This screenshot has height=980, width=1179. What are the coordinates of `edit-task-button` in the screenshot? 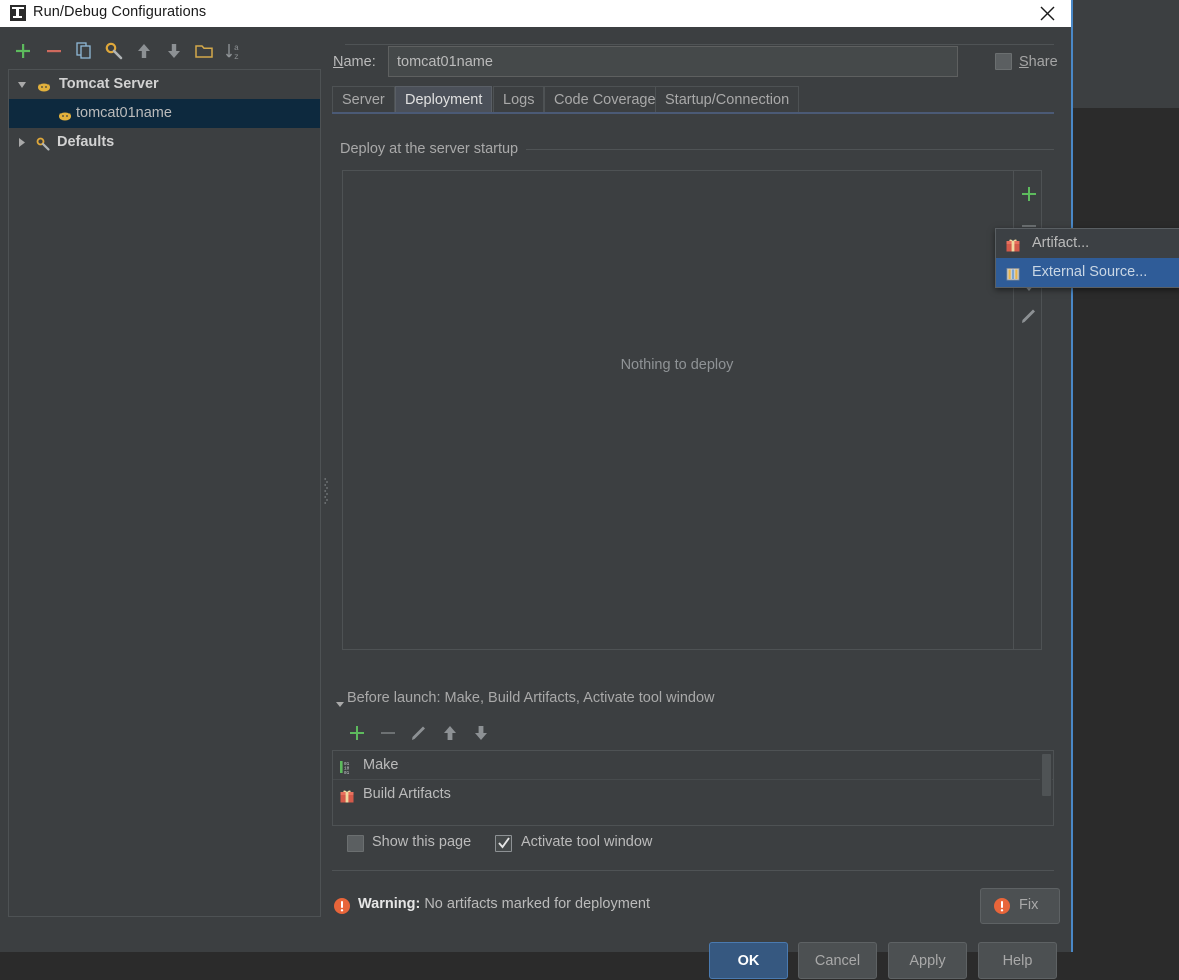 It's located at (419, 733).